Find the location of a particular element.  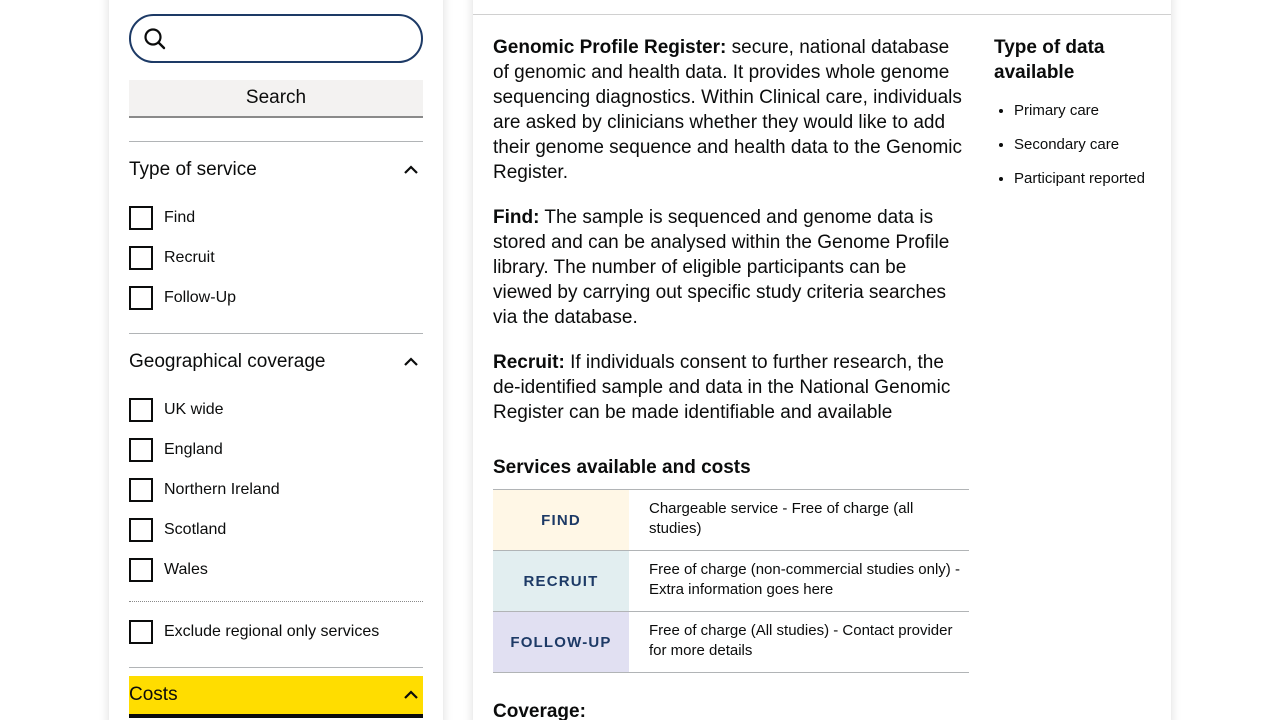

checkbox-recruit: Recruit is located at coordinates (276, 258).